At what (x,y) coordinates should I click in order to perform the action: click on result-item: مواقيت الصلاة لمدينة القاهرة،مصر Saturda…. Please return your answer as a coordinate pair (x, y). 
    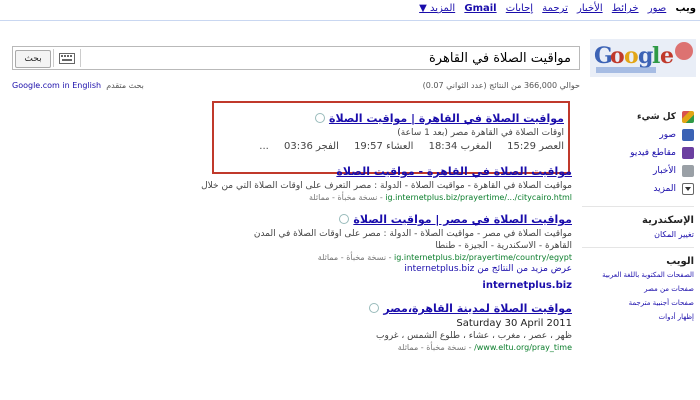
    Looking at the image, I should click on (347, 324).